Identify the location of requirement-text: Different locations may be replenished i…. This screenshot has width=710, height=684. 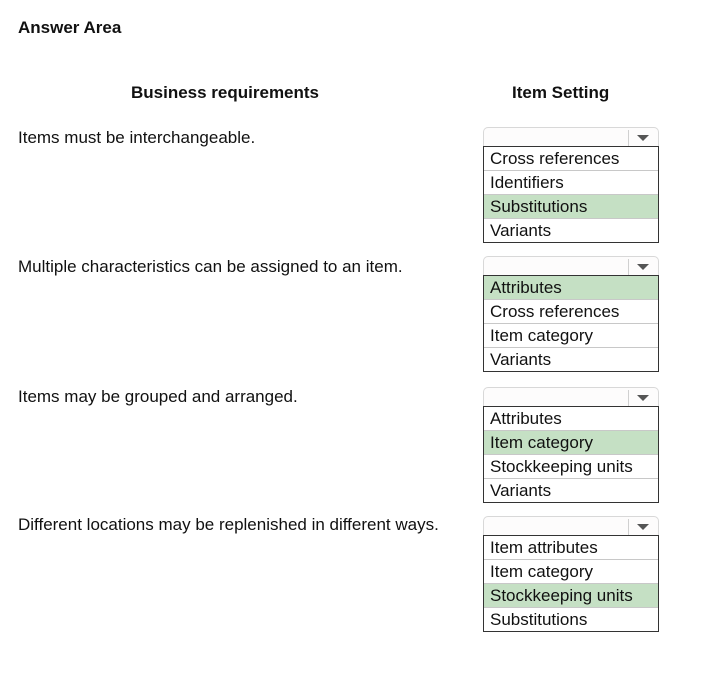
(228, 524).